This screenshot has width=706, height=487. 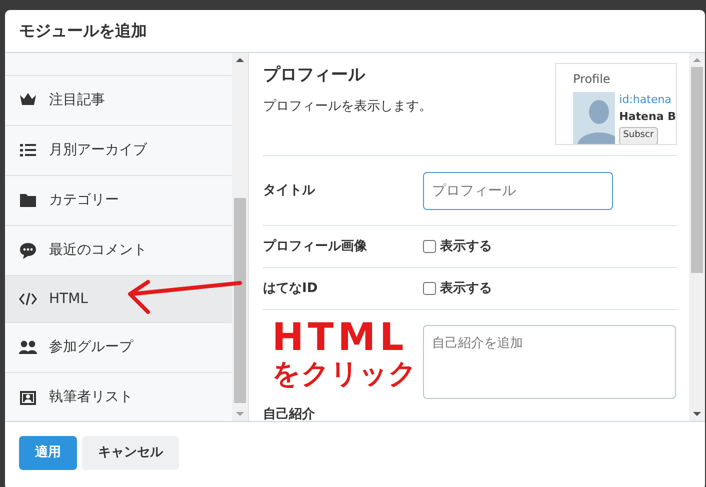 What do you see at coordinates (289, 413) in the screenshot?
I see `field-label: 自己紹介` at bounding box center [289, 413].